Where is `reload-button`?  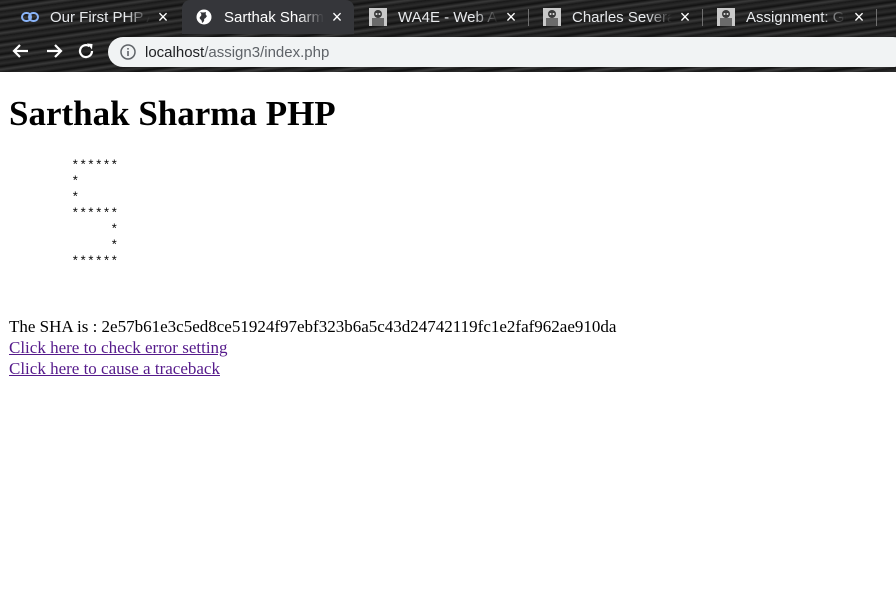 reload-button is located at coordinates (86, 51).